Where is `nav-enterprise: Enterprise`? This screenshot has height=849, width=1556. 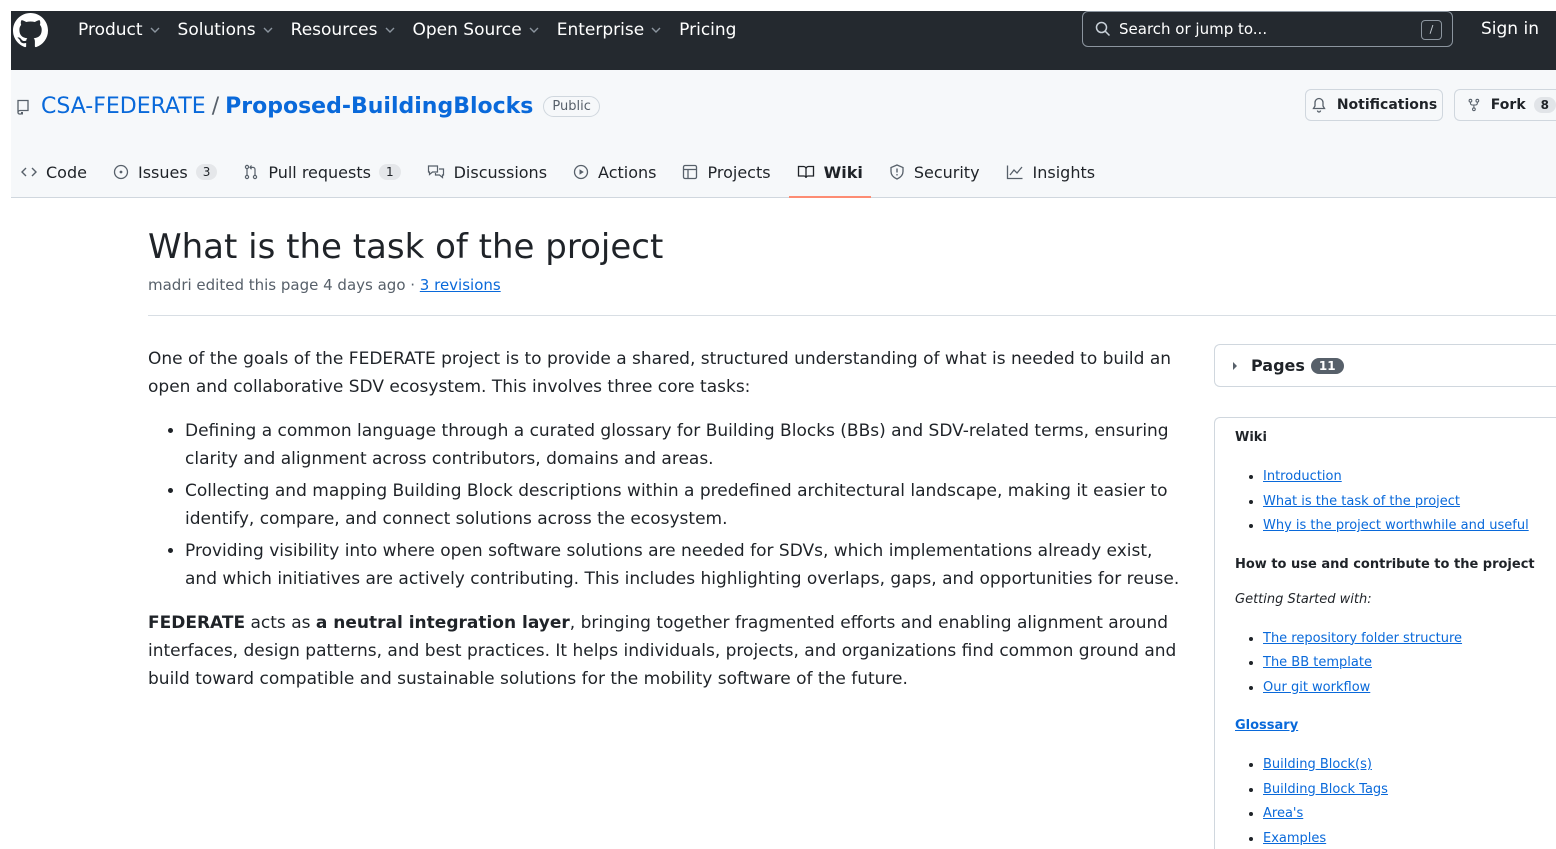
nav-enterprise: Enterprise is located at coordinates (609, 30).